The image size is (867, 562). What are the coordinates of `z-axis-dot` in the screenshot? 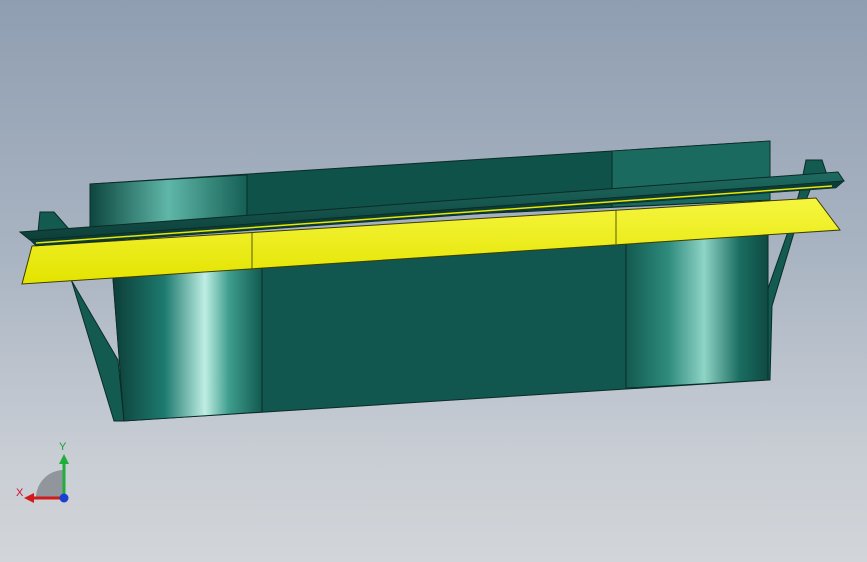 It's located at (64, 498).